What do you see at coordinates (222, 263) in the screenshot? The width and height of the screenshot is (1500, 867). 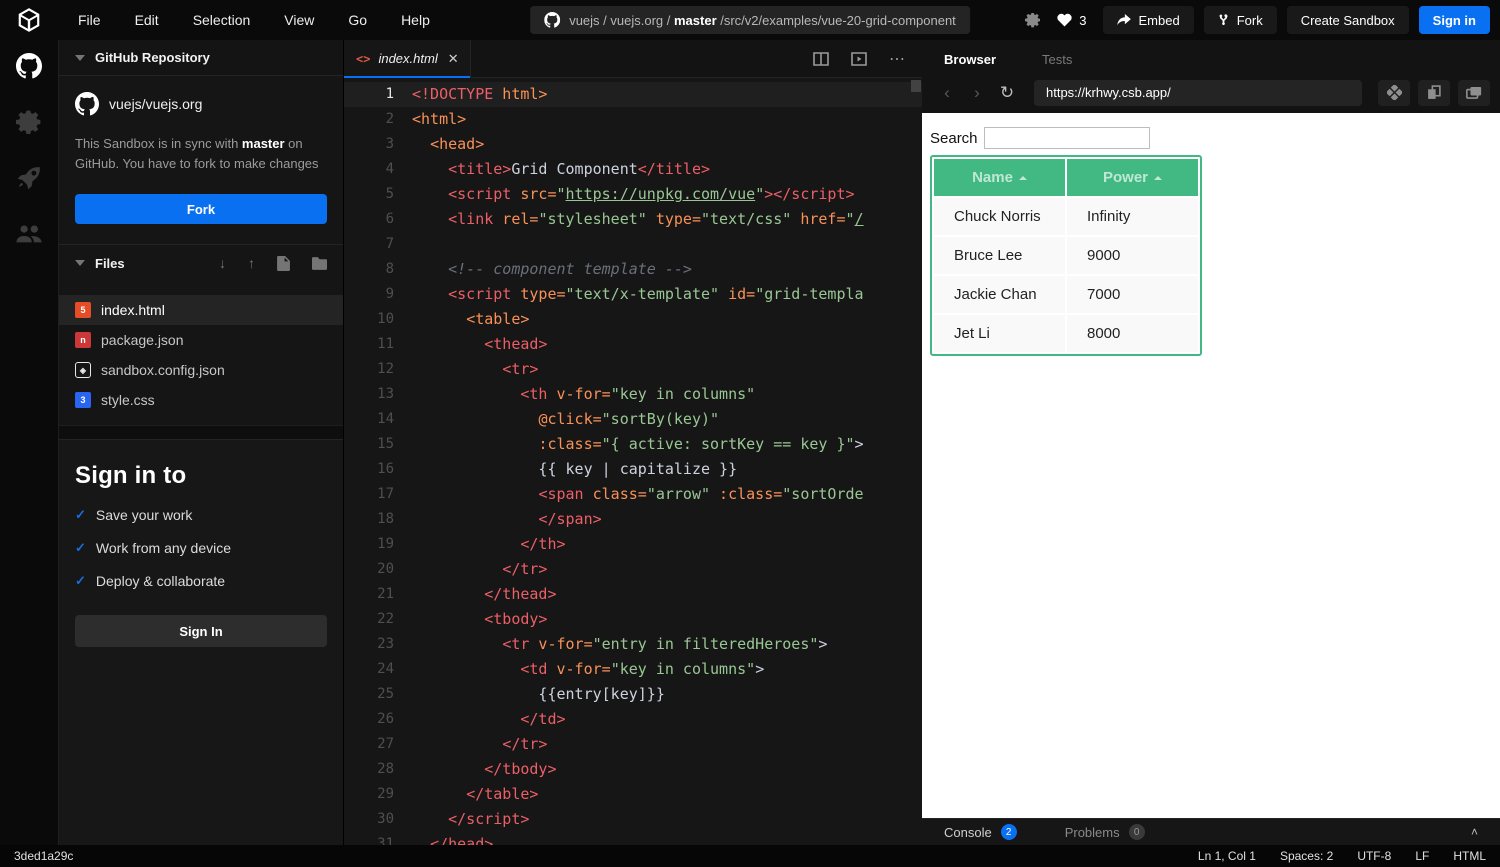 I see `export-download-icon: ↓` at bounding box center [222, 263].